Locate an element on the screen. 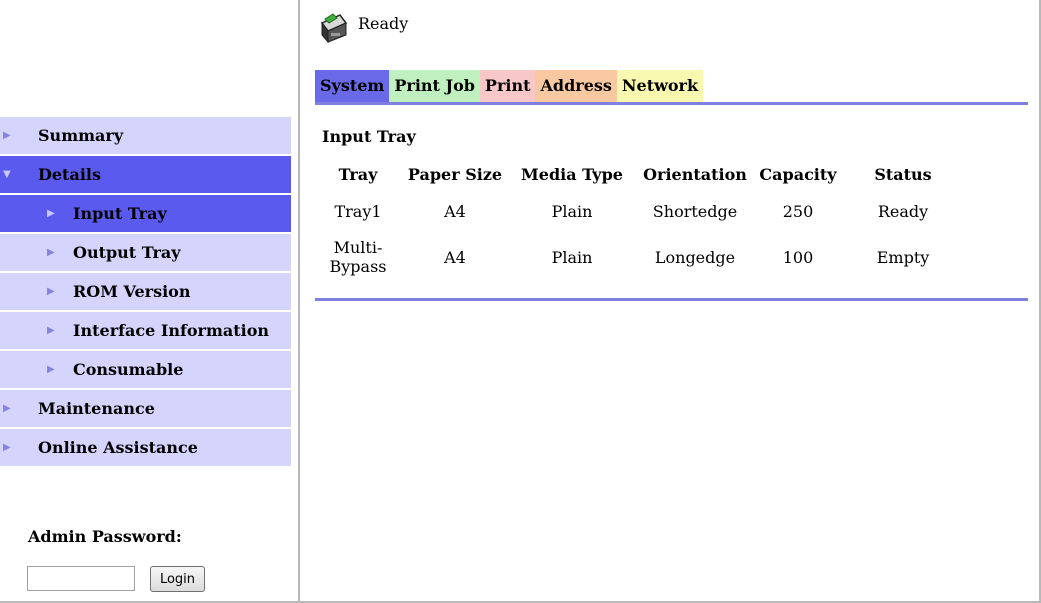 The height and width of the screenshot is (603, 1041). sidebar-item-online-assistance: ▶ Online Assistance is located at coordinates (145, 447).